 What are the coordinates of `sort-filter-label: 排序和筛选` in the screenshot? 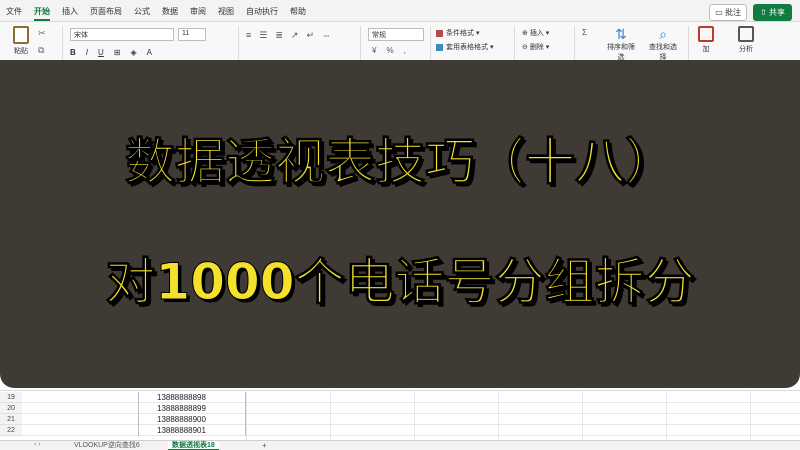 It's located at (621, 52).